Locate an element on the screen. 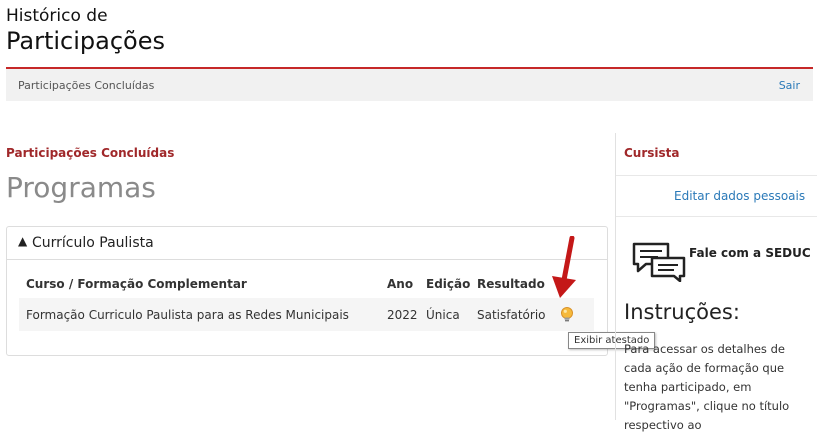  section-label: Participações Concluídas is located at coordinates (90, 153).